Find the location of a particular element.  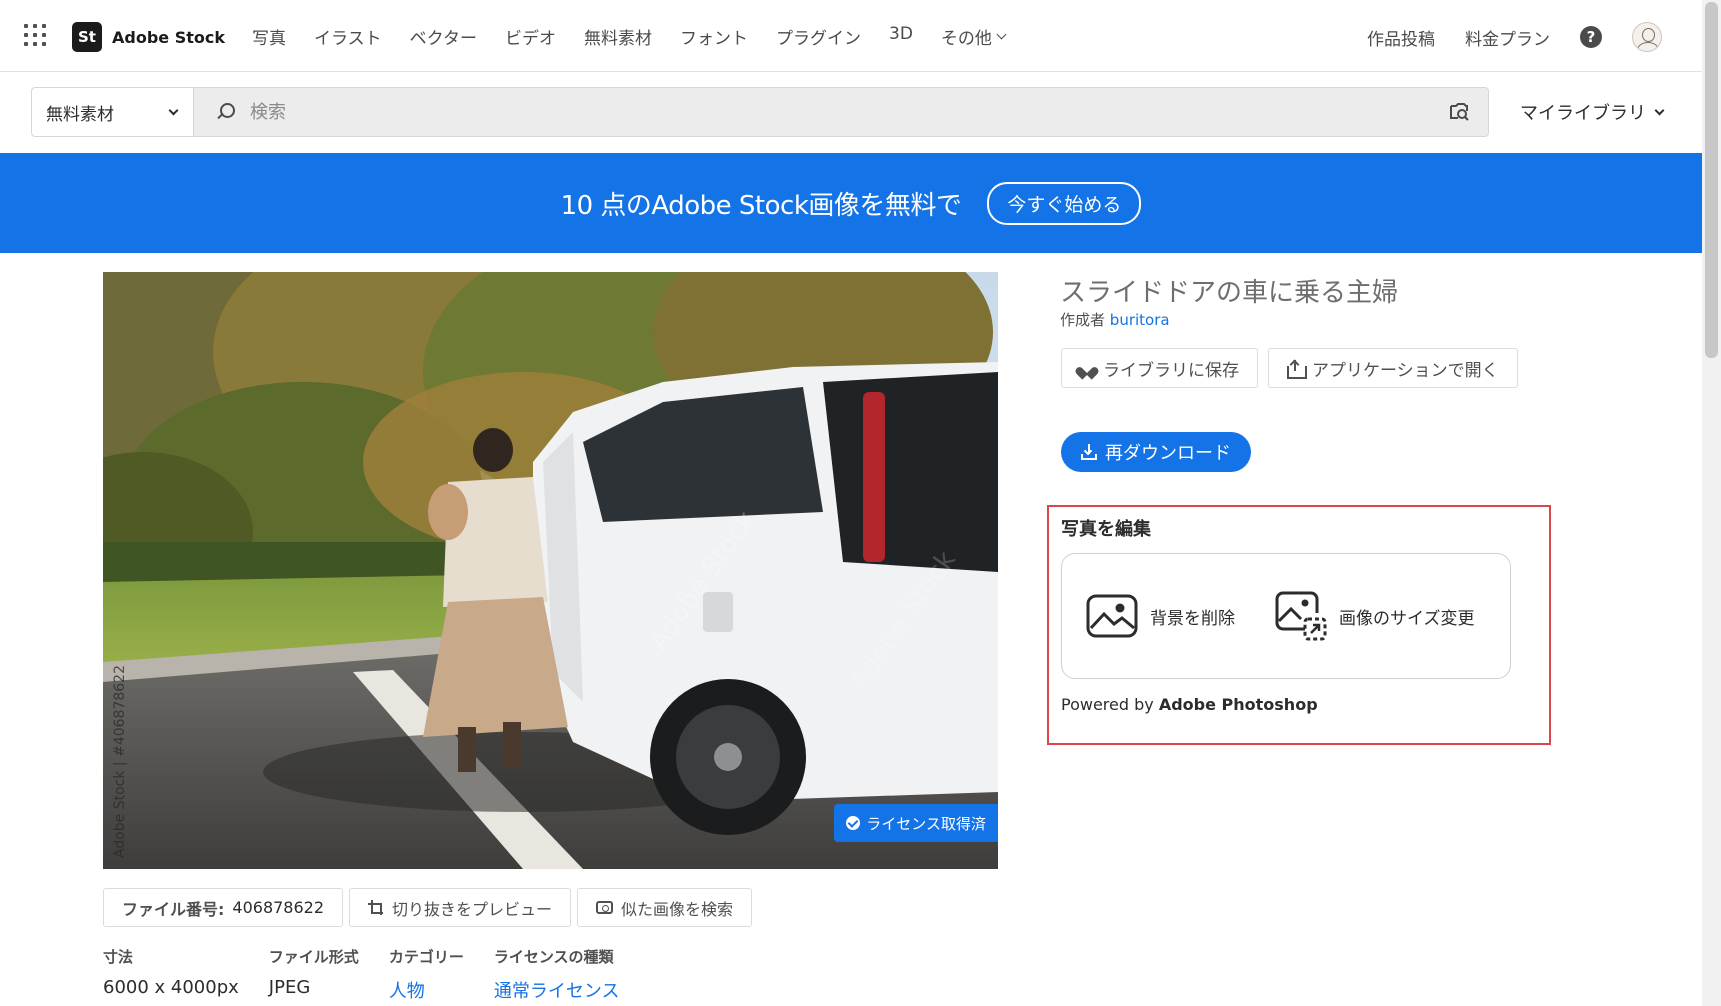

nav-more-menu: その他 is located at coordinates (973, 36).